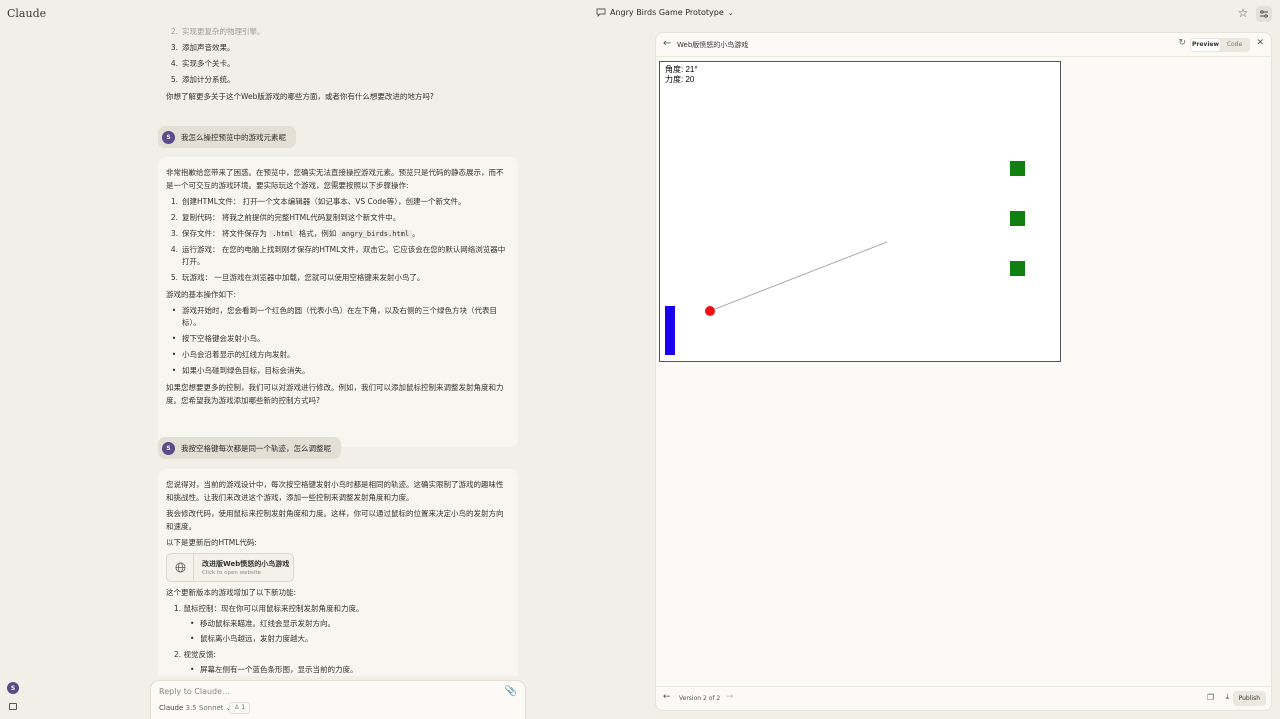 This screenshot has width=1280, height=719. I want to click on tab-preview: Preview, so click(1205, 45).